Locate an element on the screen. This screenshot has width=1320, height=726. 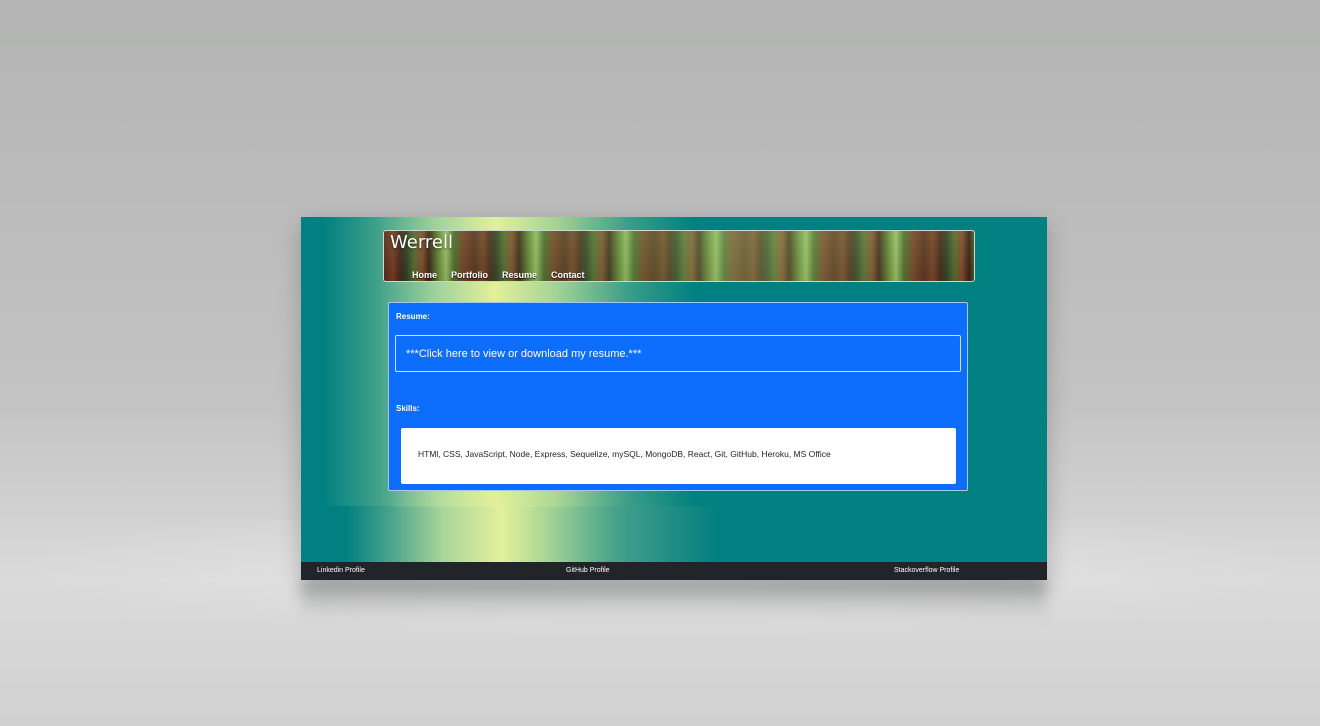
footer-link-stackoverflow: Stackoverflow Profile is located at coordinates (926, 570).